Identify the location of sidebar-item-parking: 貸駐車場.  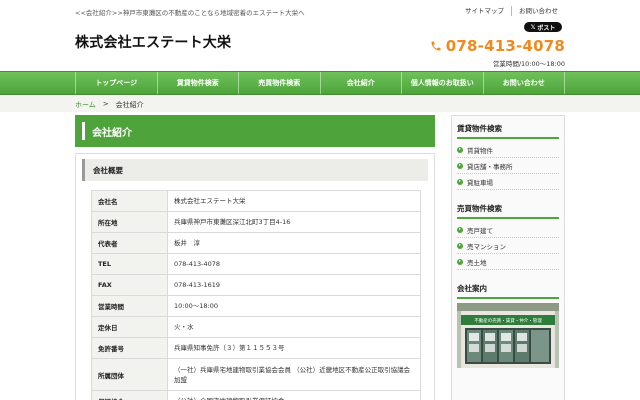
(508, 182).